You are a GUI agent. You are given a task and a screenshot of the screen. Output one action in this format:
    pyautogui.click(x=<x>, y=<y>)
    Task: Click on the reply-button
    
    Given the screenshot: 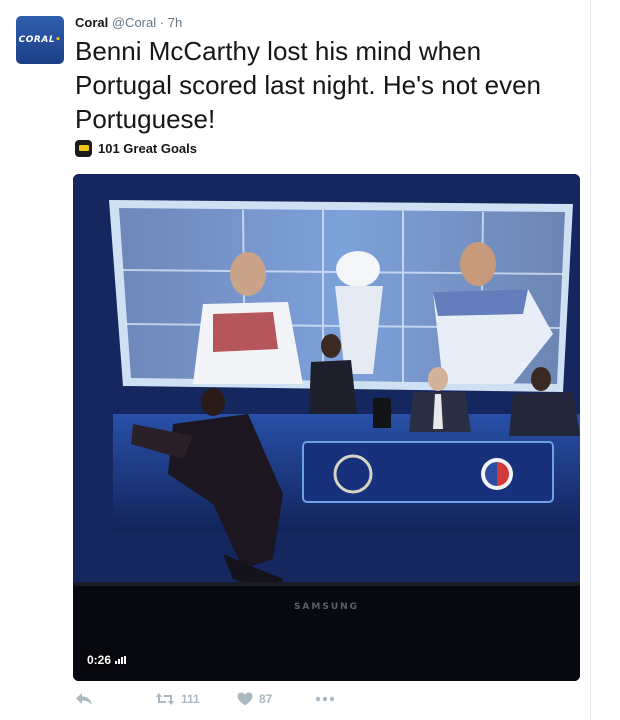 What is the action you would take?
    pyautogui.click(x=84, y=699)
    